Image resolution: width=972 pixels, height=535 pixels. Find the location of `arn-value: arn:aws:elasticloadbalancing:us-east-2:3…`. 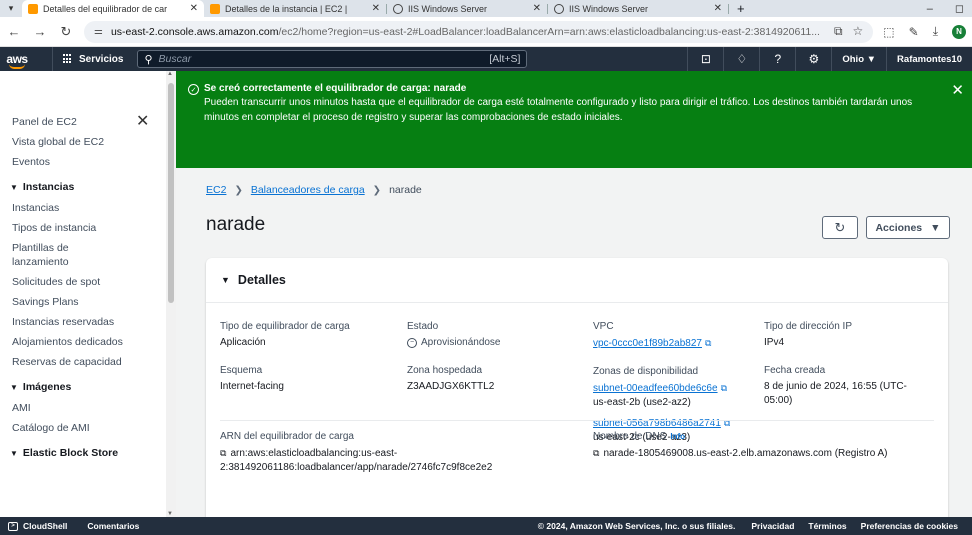

arn-value: arn:aws:elasticloadbalancing:us-east-2:3… is located at coordinates (356, 460).